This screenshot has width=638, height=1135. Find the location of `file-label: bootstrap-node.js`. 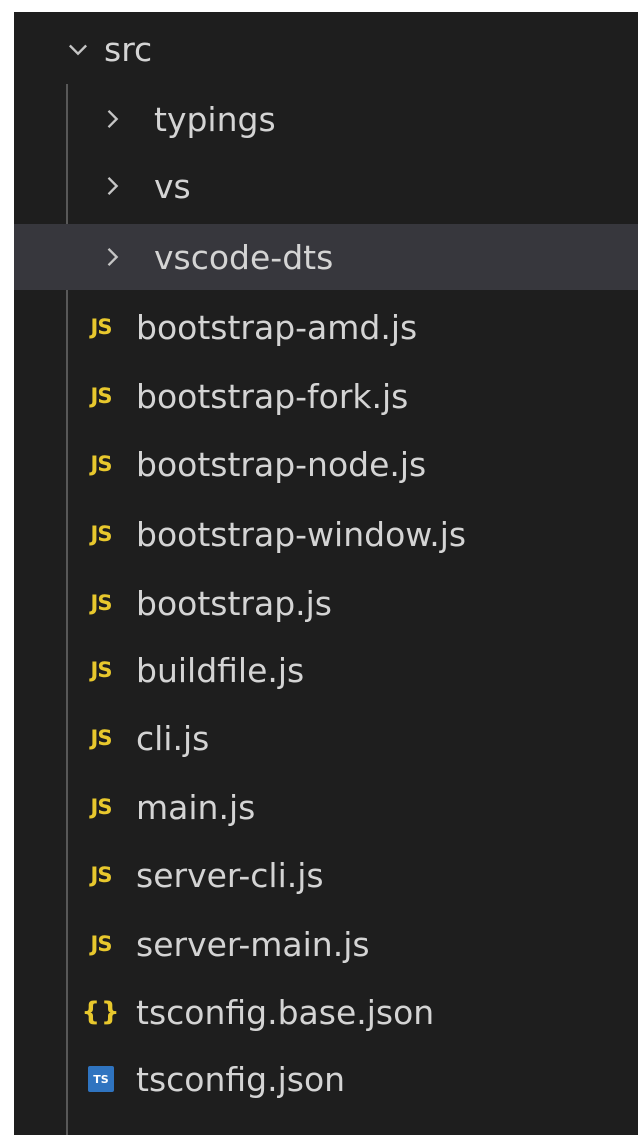

file-label: bootstrap-node.js is located at coordinates (281, 464).